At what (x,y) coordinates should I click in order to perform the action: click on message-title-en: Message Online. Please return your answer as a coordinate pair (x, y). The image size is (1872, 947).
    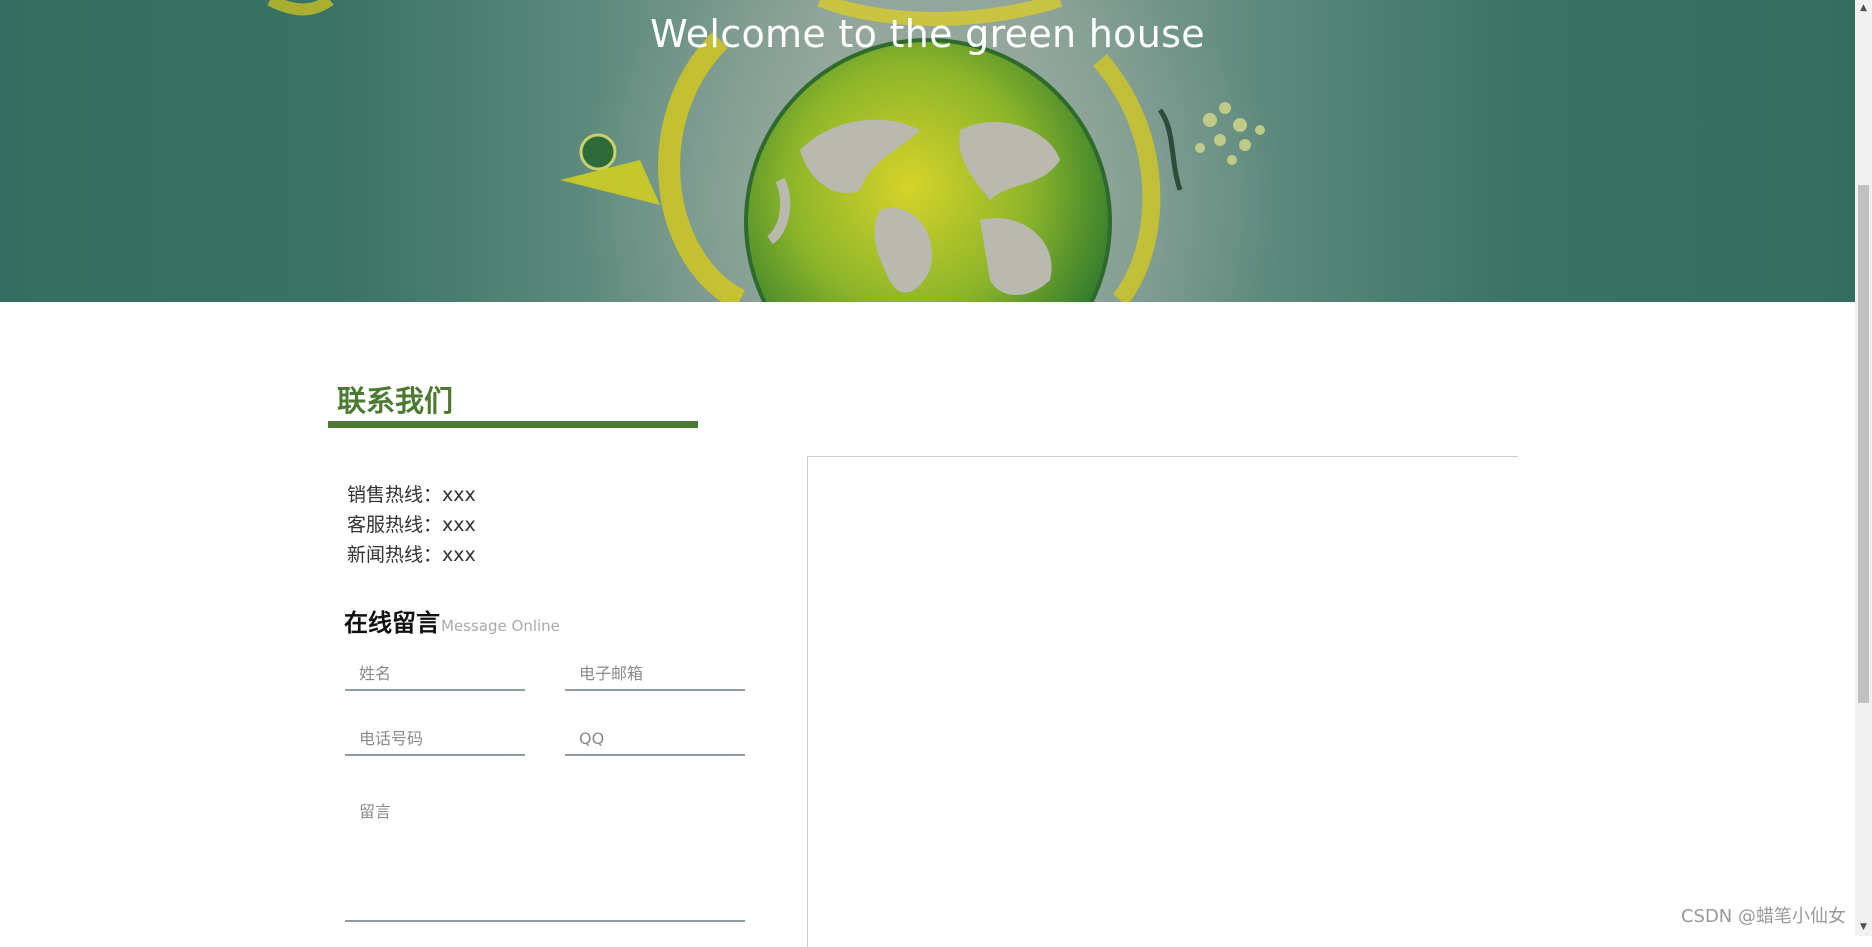
    Looking at the image, I should click on (500, 626).